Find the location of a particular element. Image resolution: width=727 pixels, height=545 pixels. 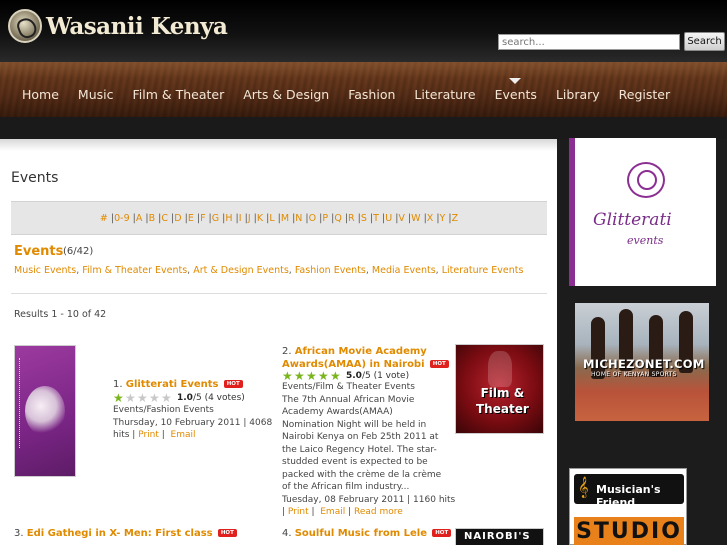

ad-title: Musician's Friend is located at coordinates (628, 496).